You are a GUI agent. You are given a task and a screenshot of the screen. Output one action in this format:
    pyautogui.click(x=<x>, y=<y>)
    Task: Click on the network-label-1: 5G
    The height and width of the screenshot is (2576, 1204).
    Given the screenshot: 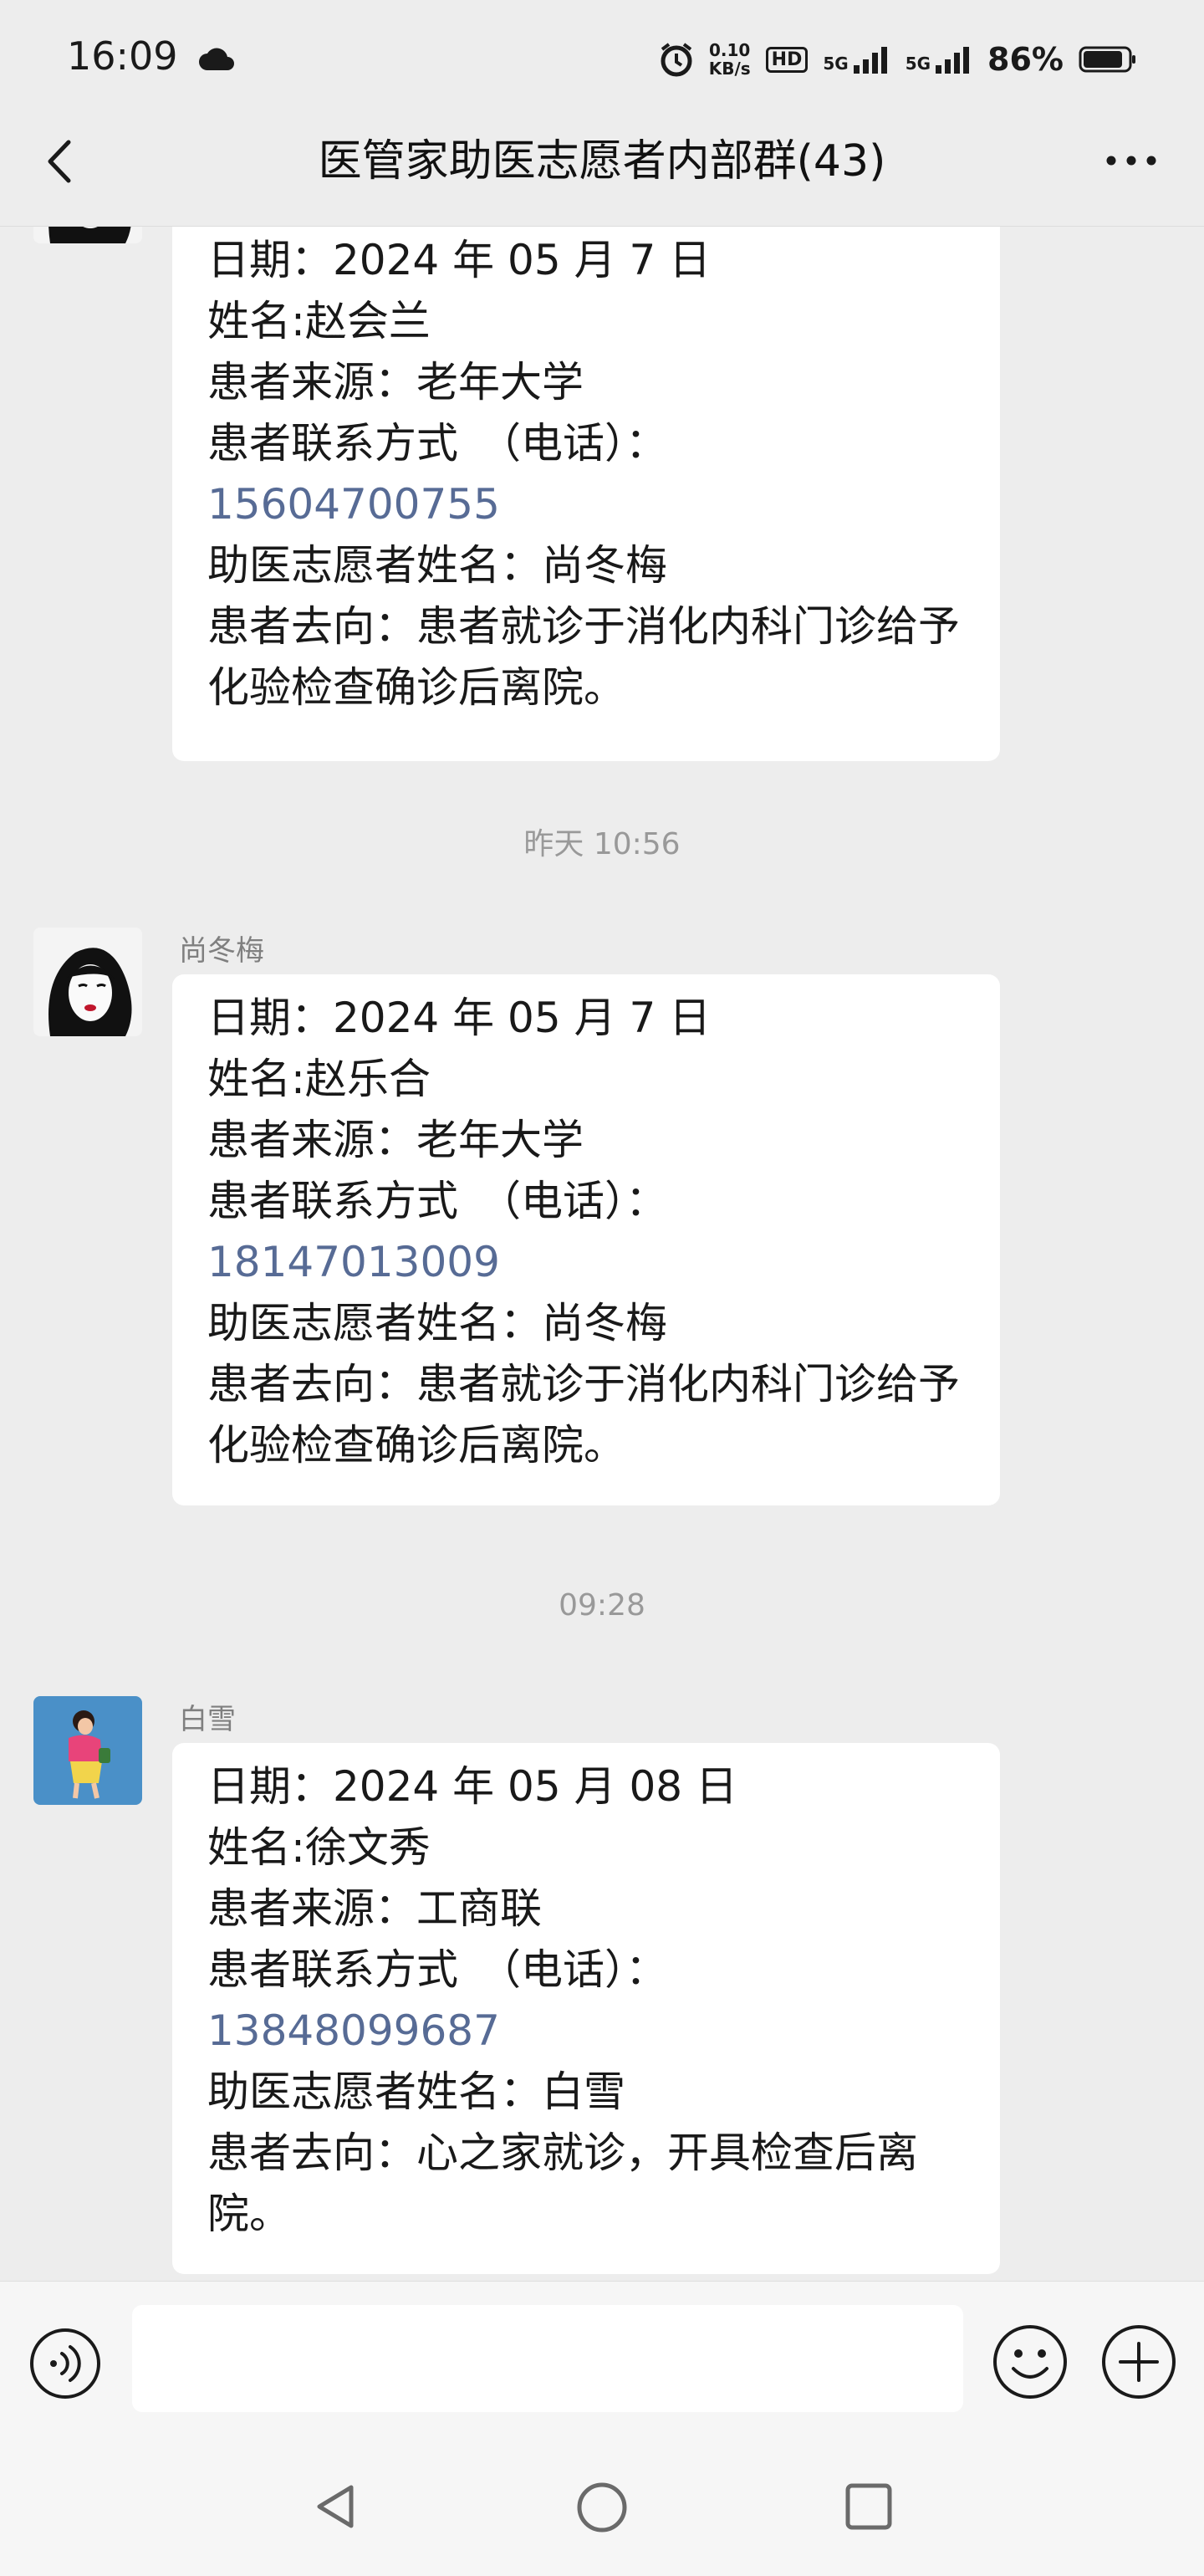 What is the action you would take?
    pyautogui.click(x=836, y=64)
    